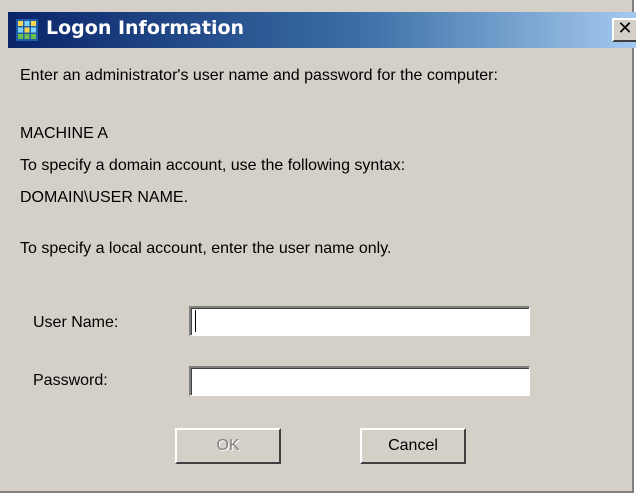 The width and height of the screenshot is (636, 495). I want to click on username-label: User Name:, so click(76, 322).